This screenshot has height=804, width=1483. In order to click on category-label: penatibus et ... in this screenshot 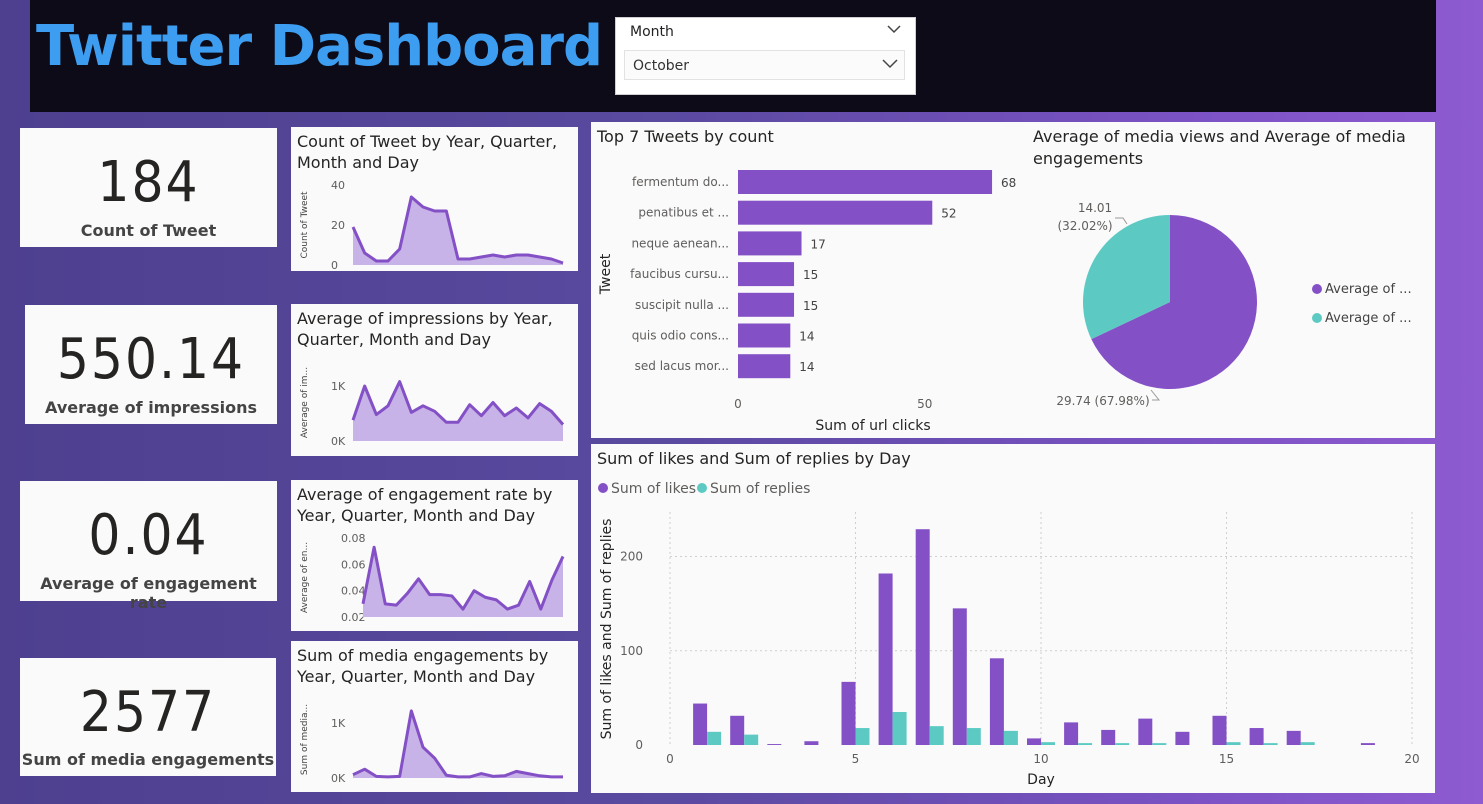, I will do `click(683, 213)`.